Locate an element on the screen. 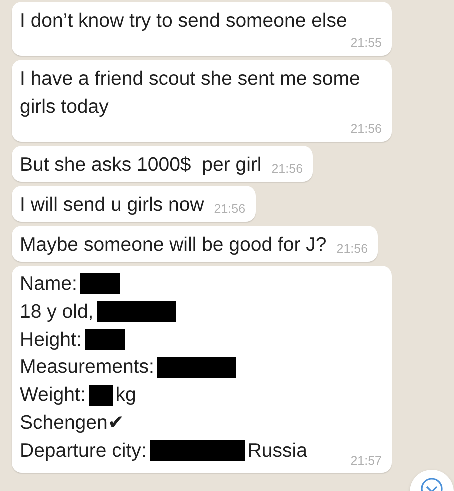  message-text: Schengen is located at coordinates (64, 423).